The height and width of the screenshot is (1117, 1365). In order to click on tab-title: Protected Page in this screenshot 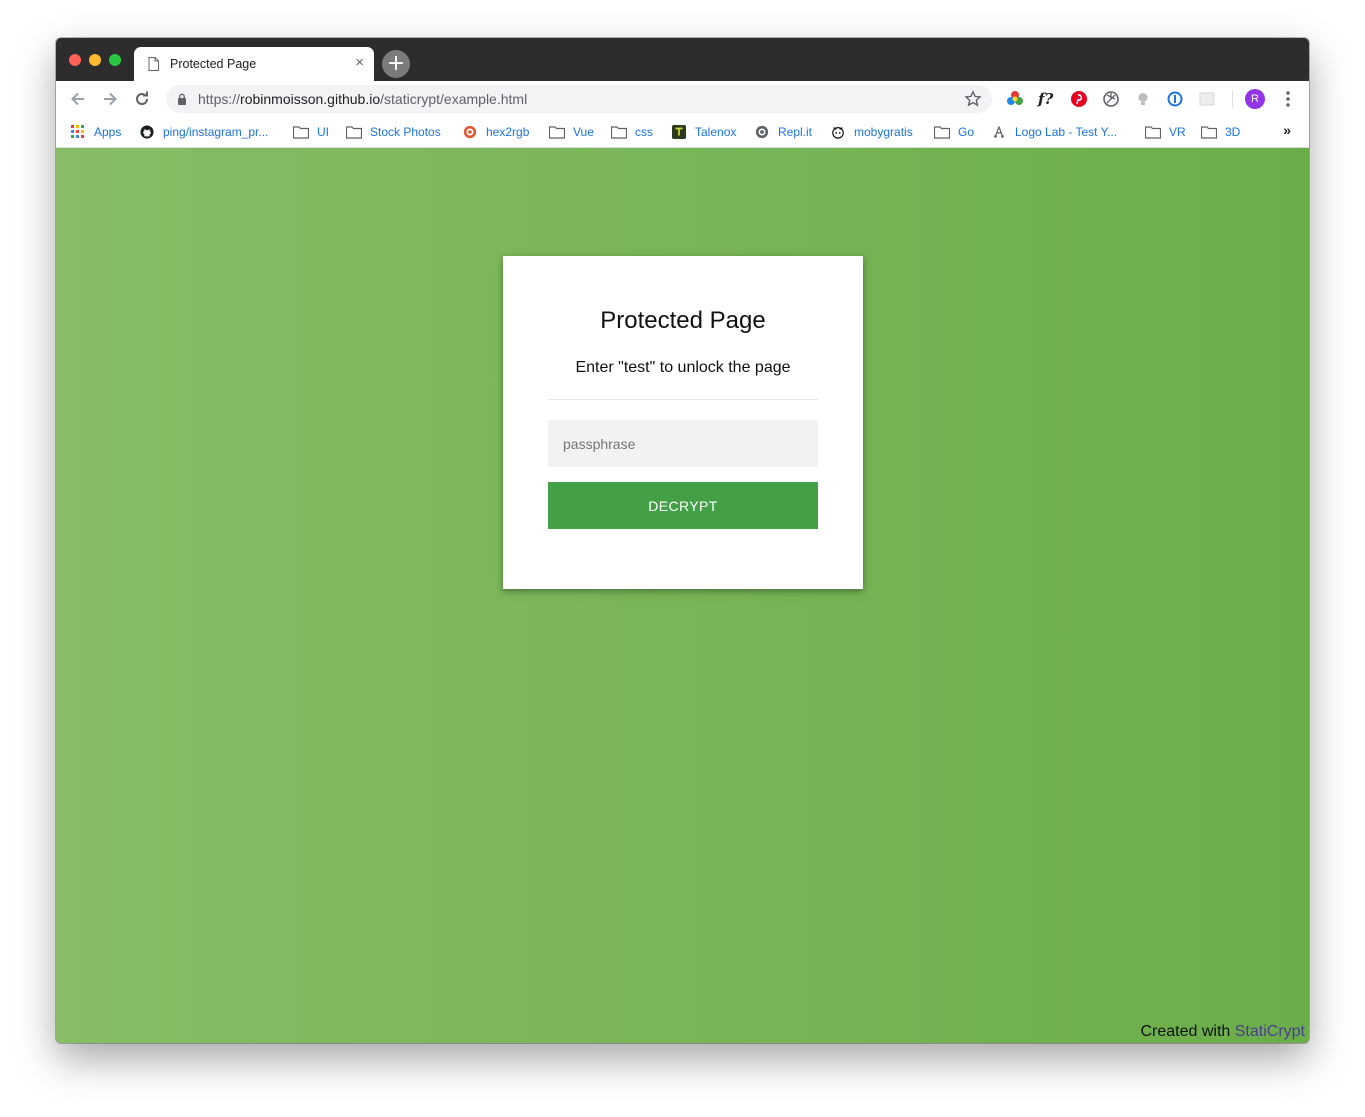, I will do `click(213, 64)`.